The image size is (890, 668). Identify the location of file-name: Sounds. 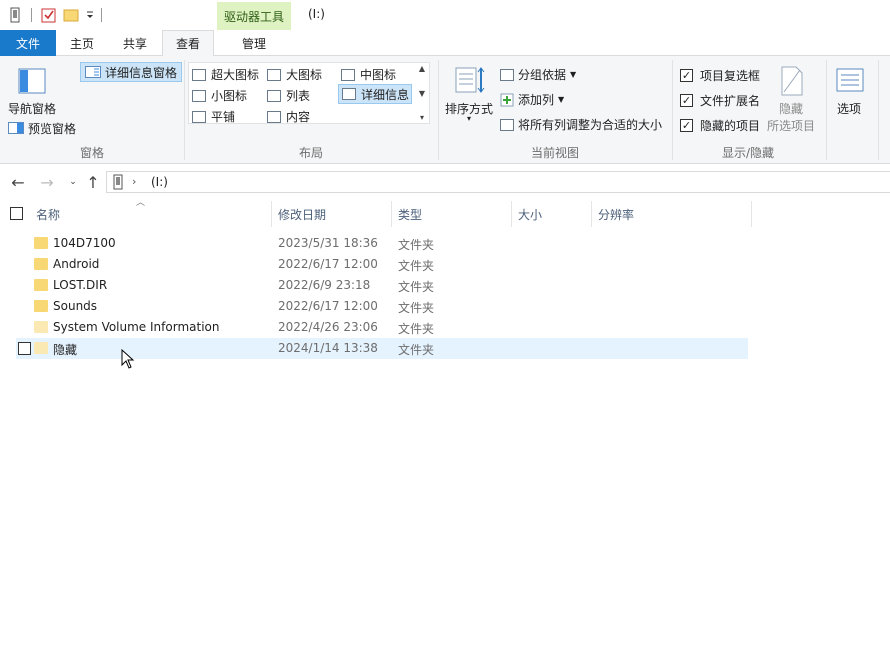
(75, 306).